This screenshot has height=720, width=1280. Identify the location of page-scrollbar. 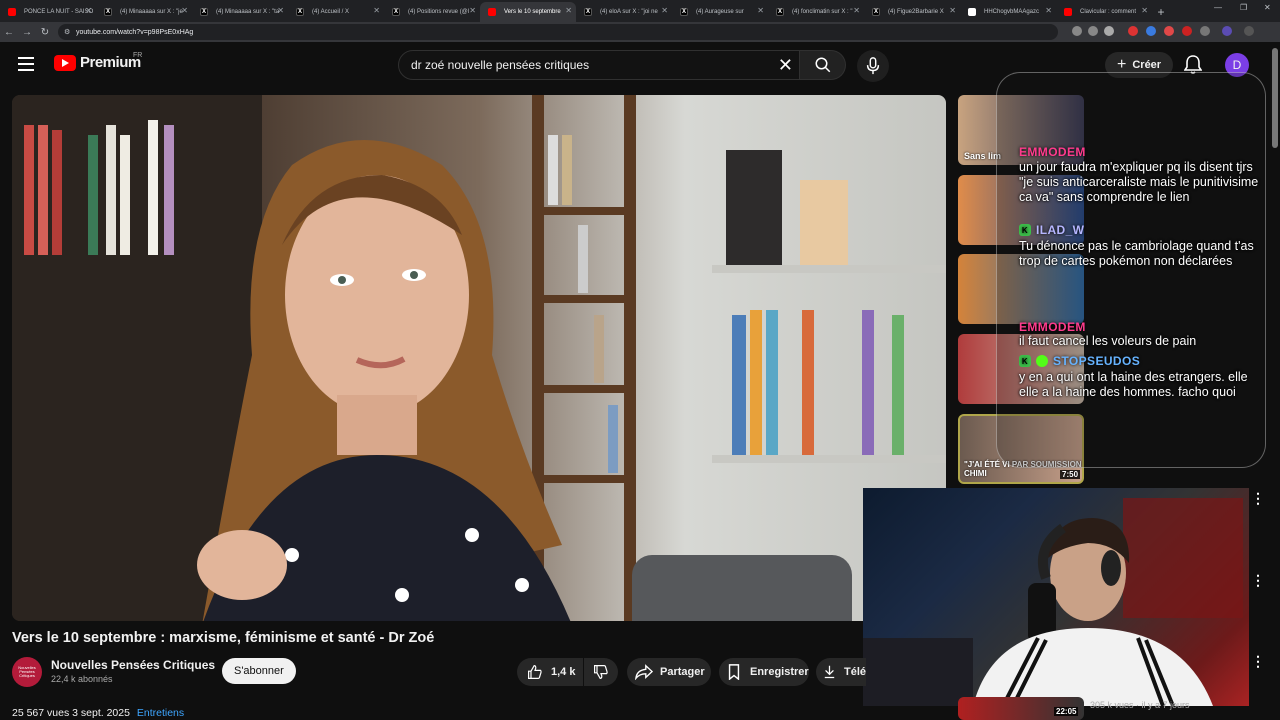
(1275, 98).